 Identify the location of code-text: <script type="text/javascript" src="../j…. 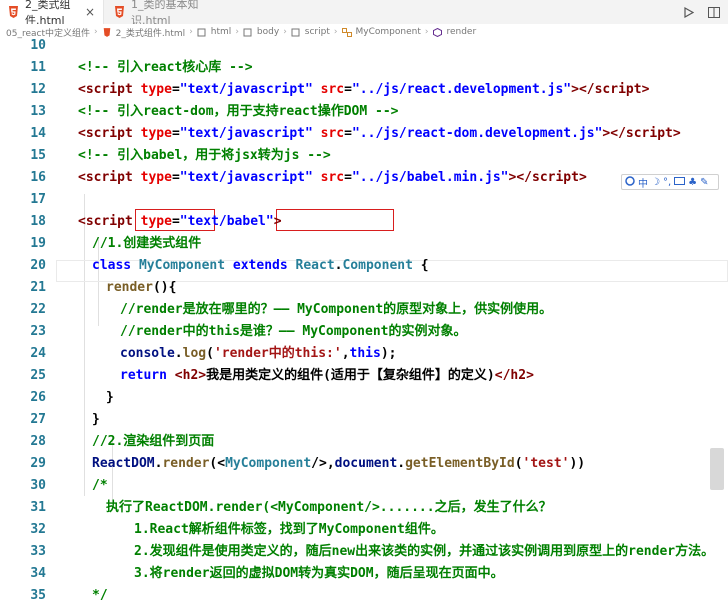
(363, 90).